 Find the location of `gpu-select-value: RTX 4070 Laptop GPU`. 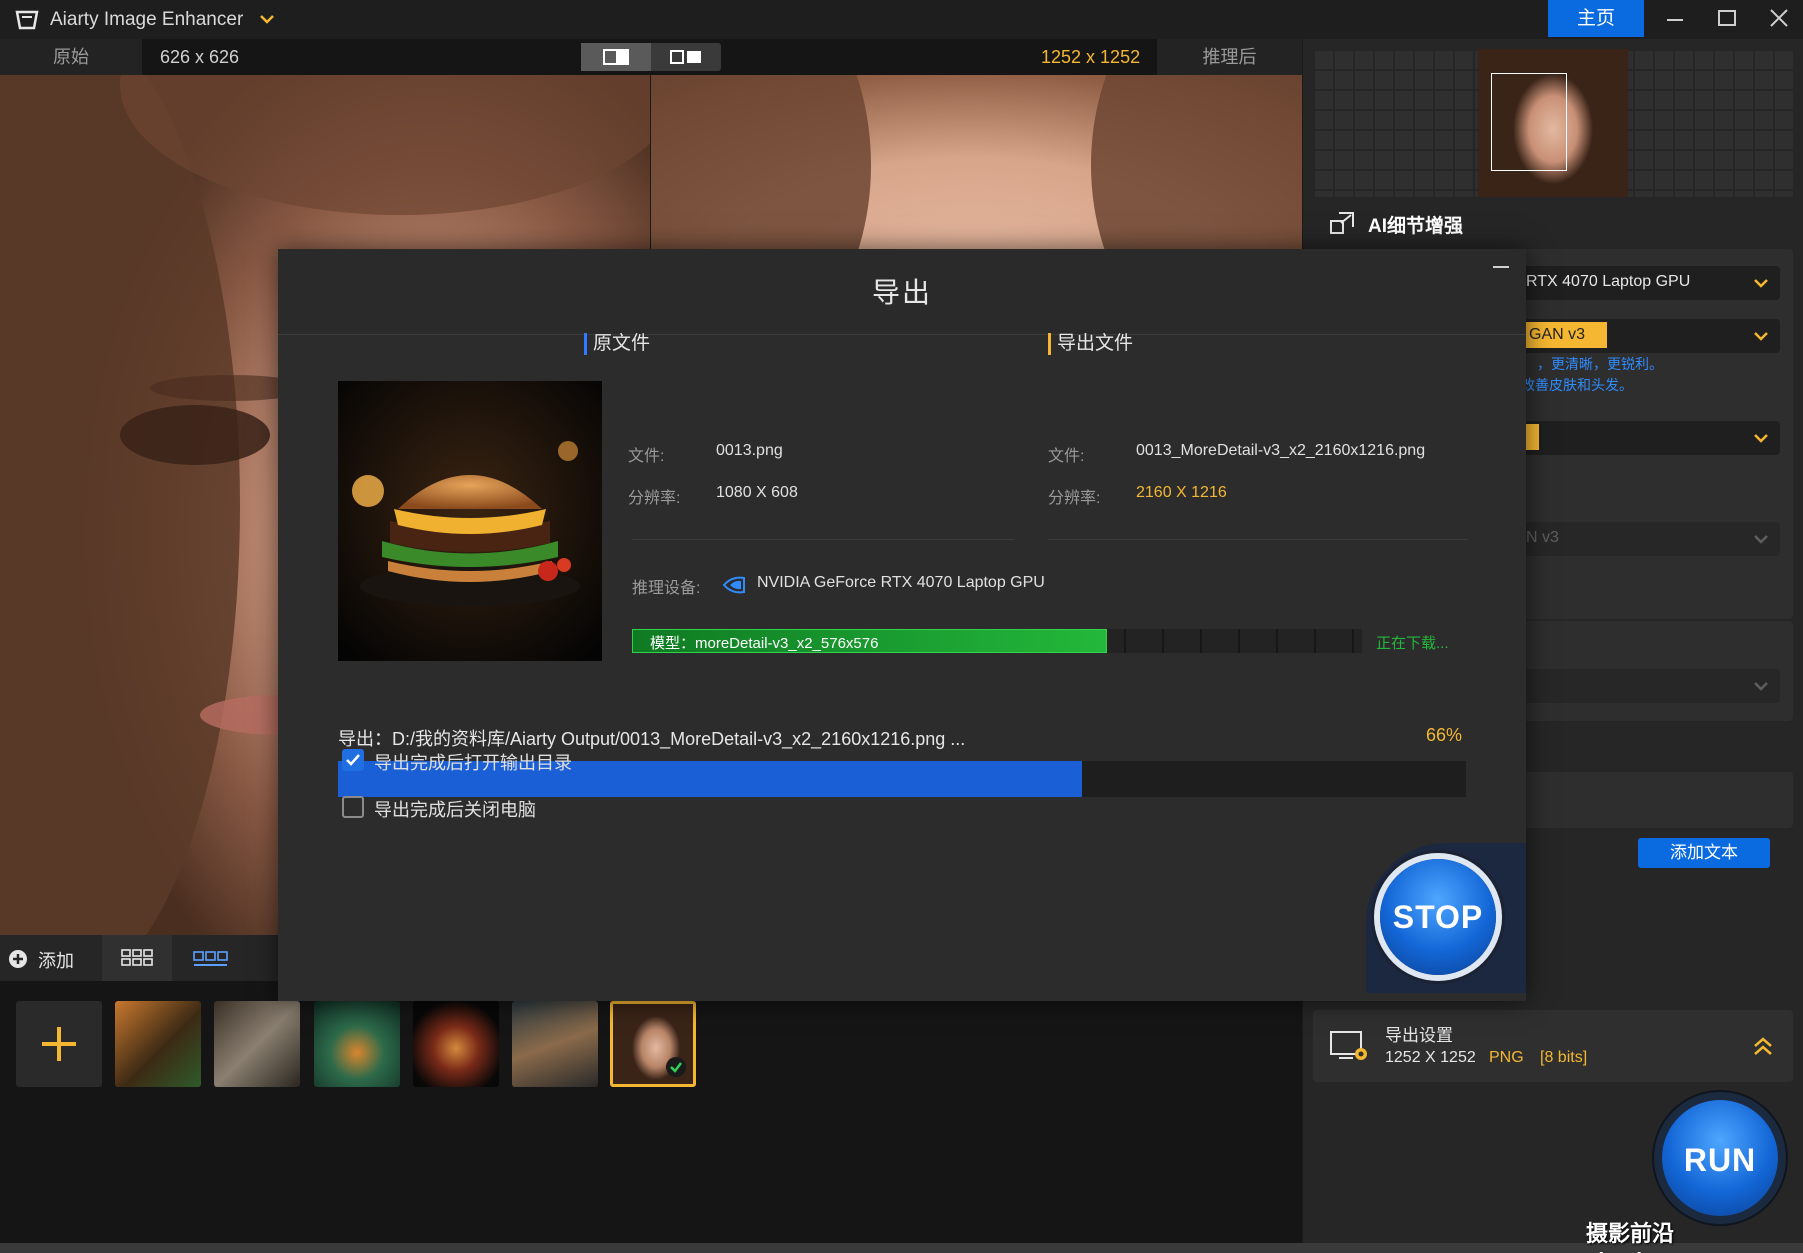

gpu-select-value: RTX 4070 Laptop GPU is located at coordinates (1608, 281).